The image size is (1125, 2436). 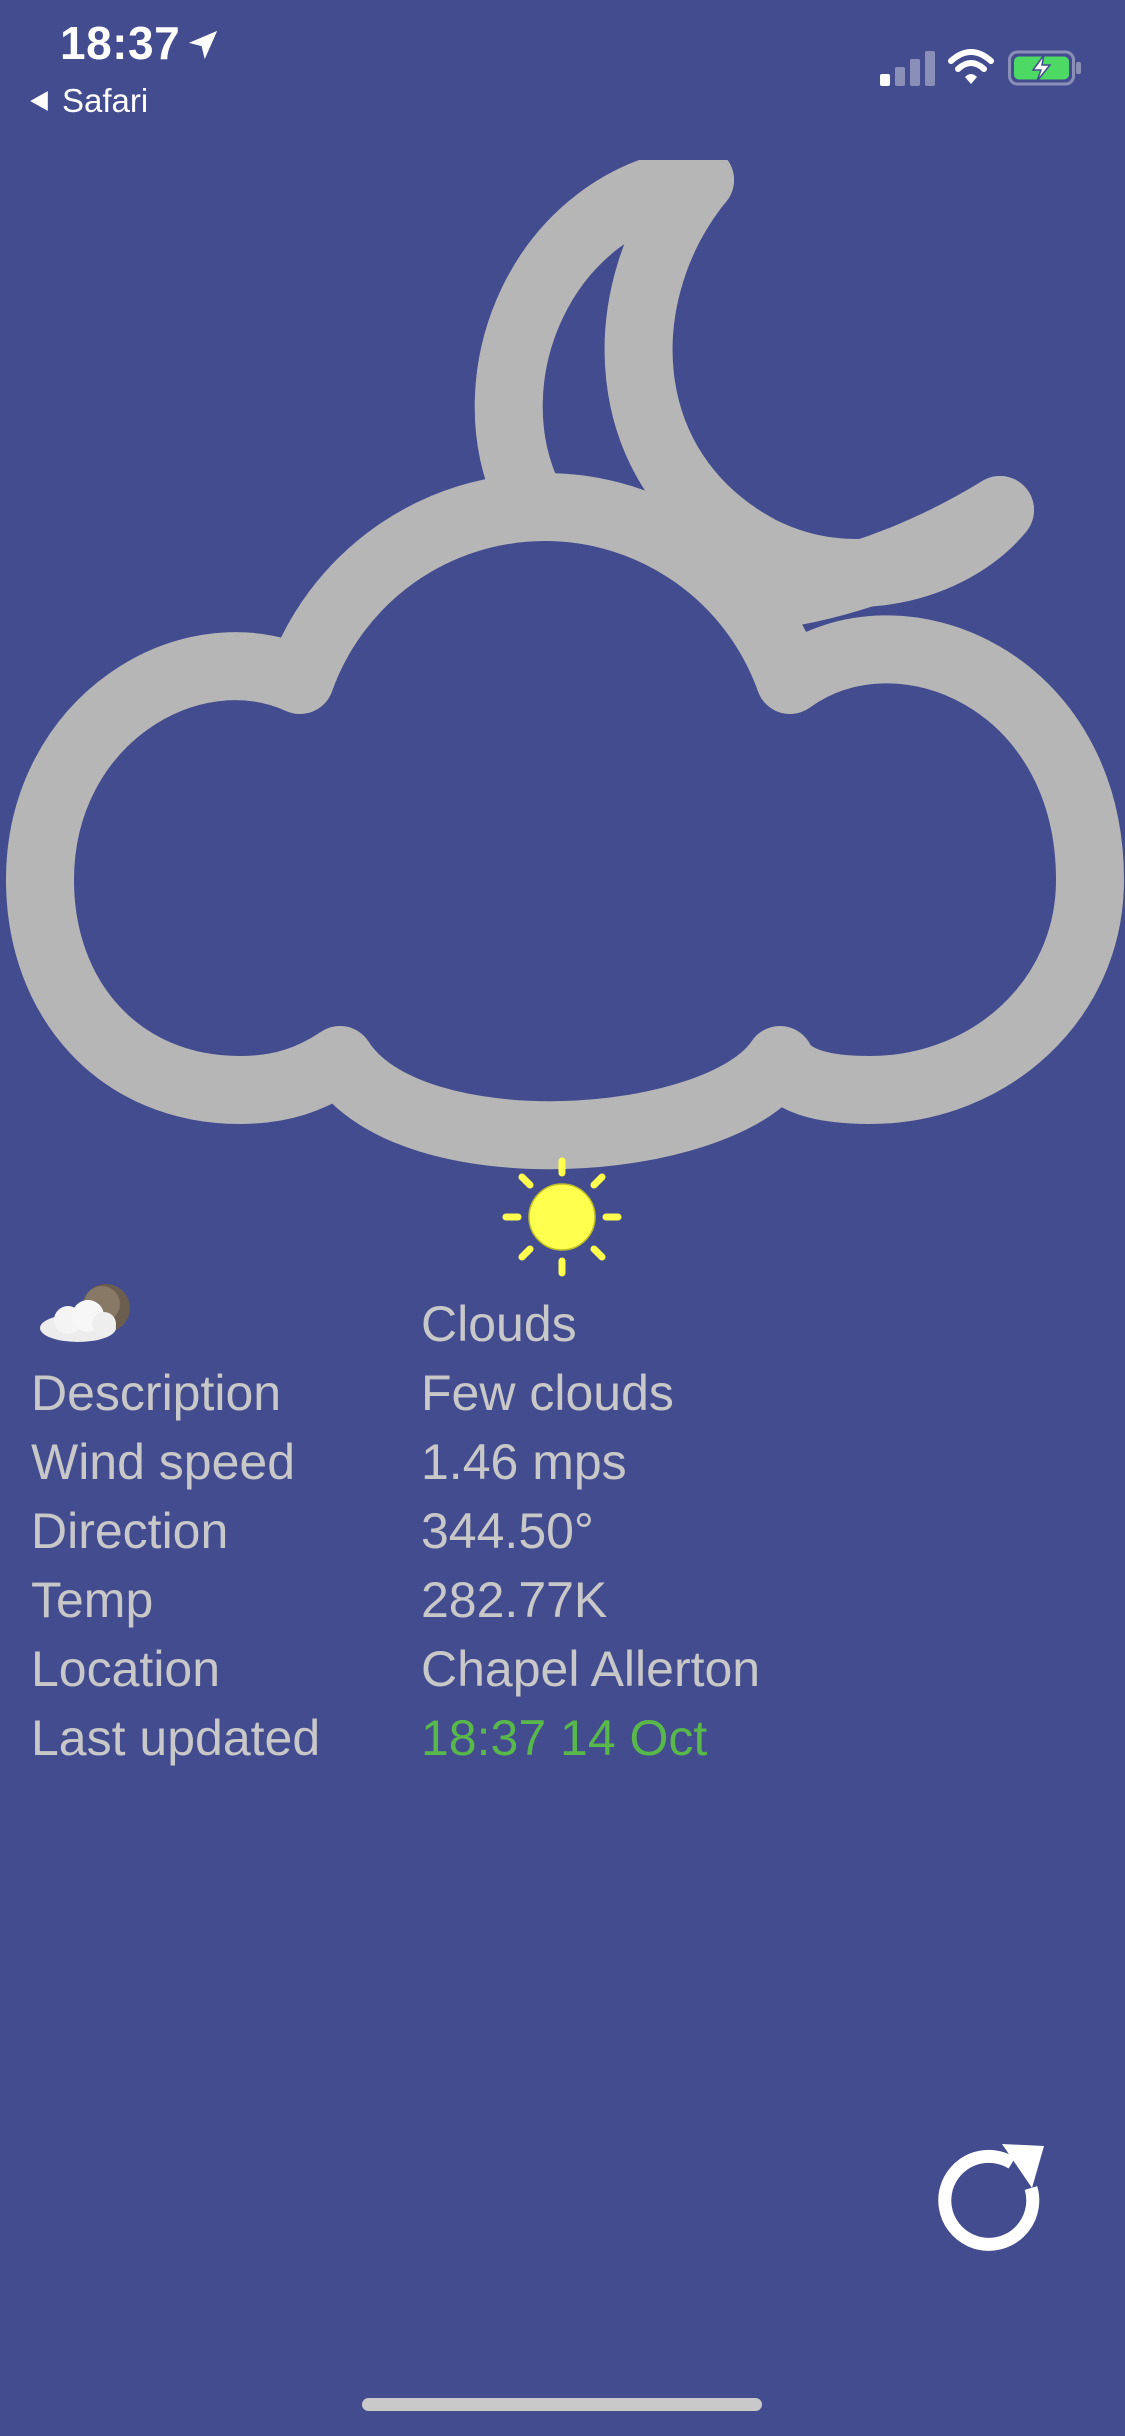 I want to click on direction-value: 344.50°, so click(x=507, y=1531).